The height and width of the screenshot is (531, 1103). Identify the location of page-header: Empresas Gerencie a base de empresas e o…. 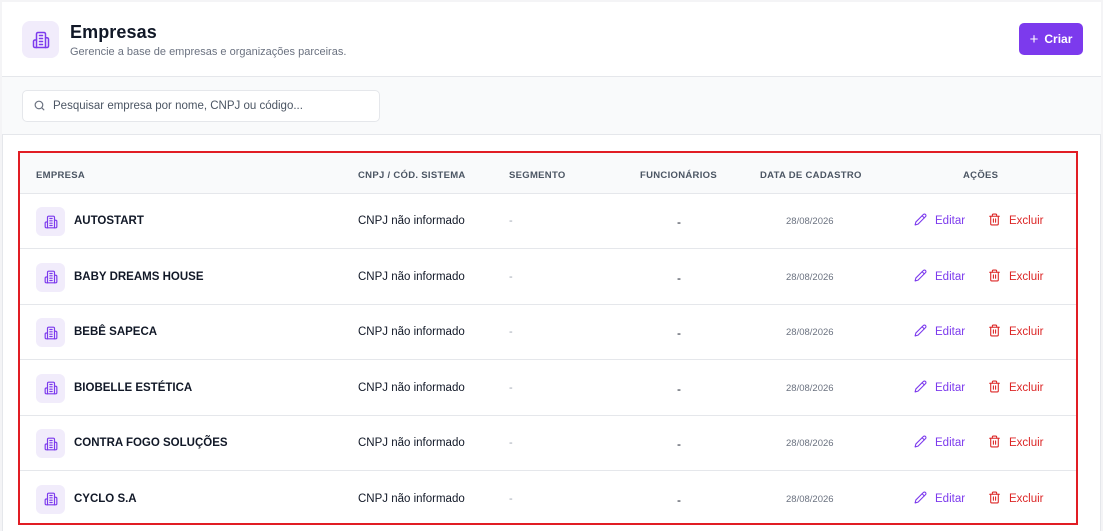
(551, 39).